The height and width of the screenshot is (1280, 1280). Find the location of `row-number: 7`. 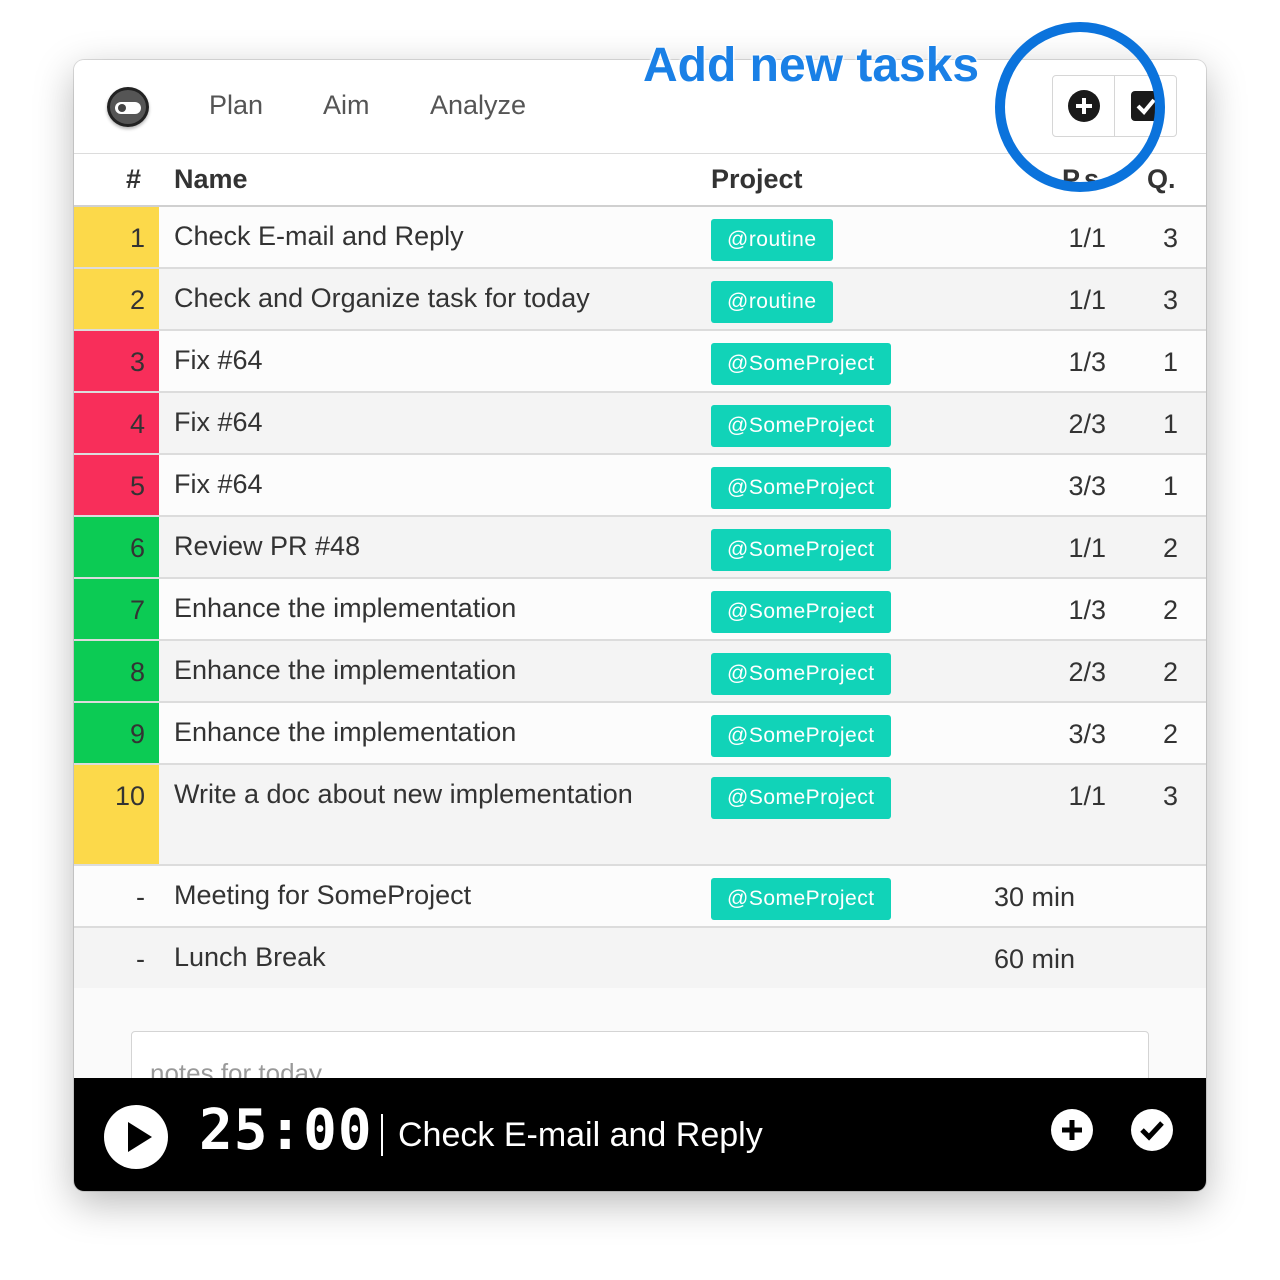

row-number: 7 is located at coordinates (116, 609).